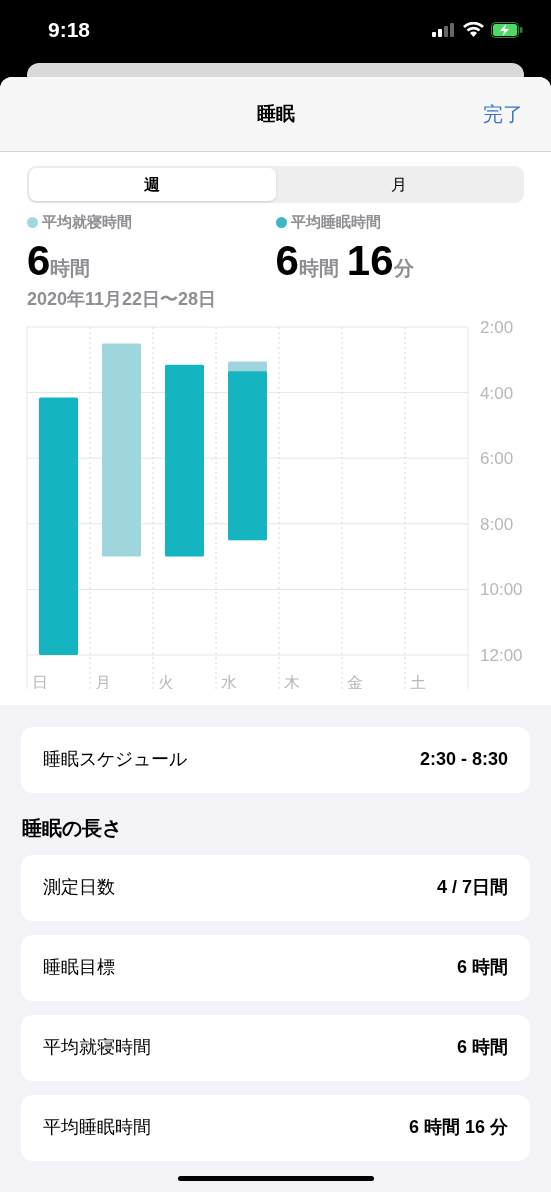  What do you see at coordinates (463, 759) in the screenshot?
I see `row-value: 2:30 - 8:30` at bounding box center [463, 759].